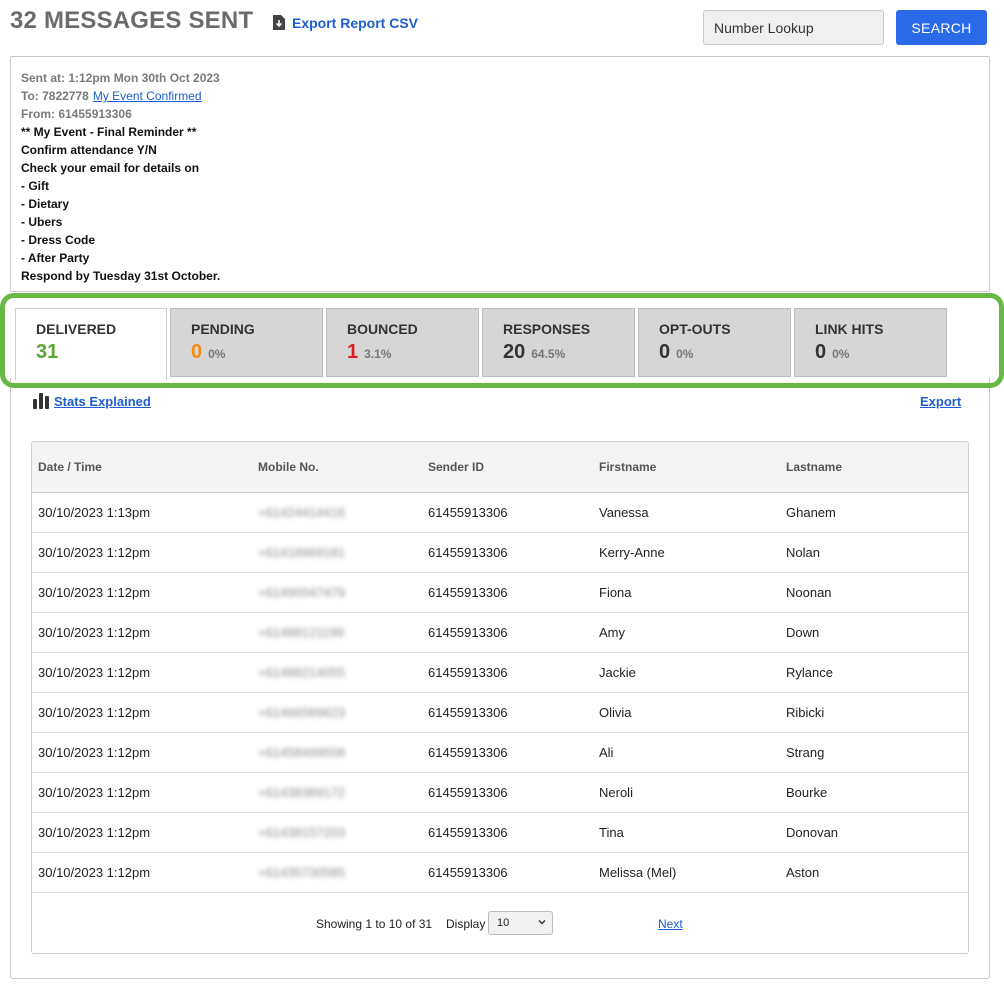 The width and height of the screenshot is (1004, 989). I want to click on tab-count: 20, so click(514, 352).